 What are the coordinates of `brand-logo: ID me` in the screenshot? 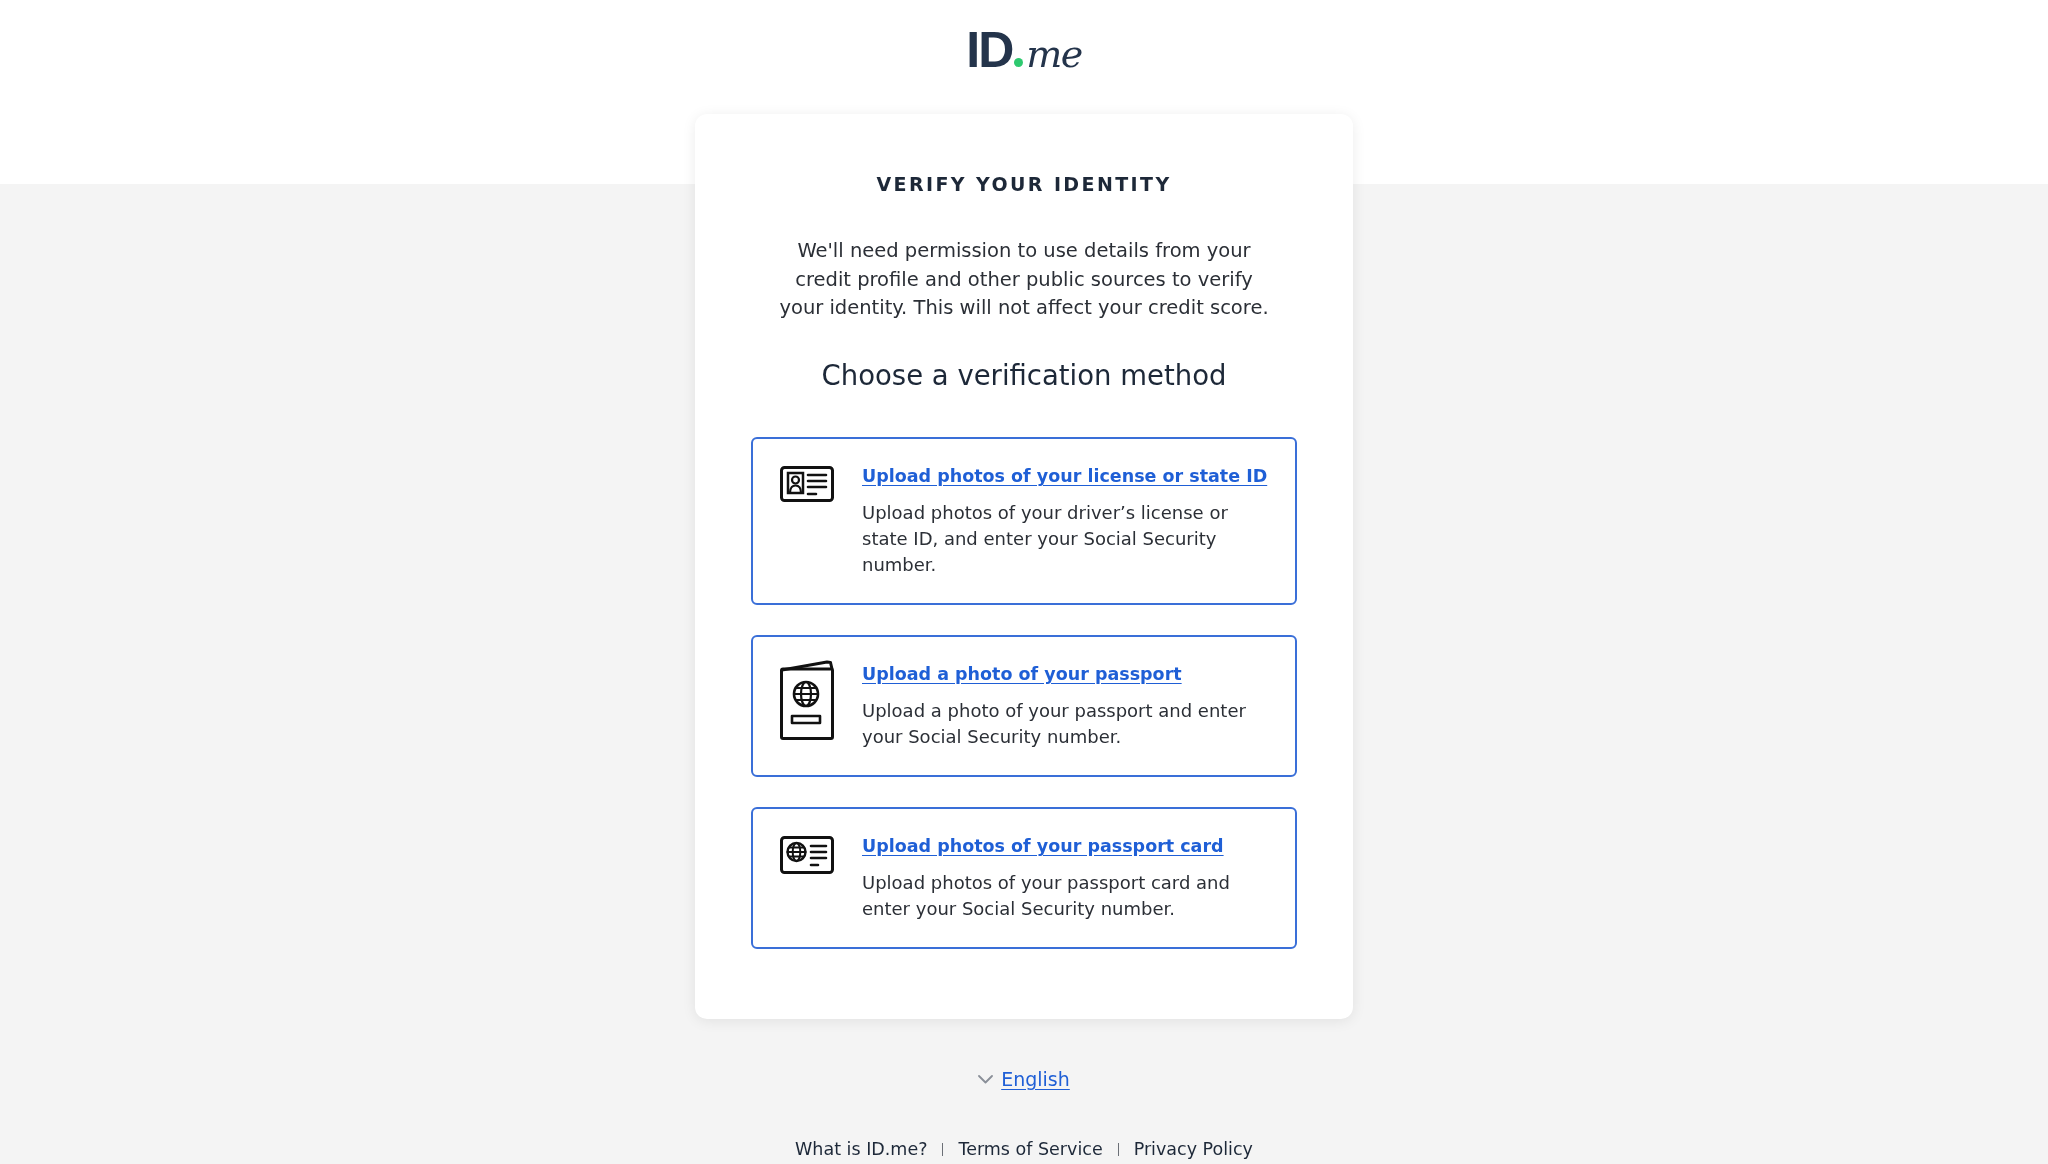 It's located at (1024, 50).